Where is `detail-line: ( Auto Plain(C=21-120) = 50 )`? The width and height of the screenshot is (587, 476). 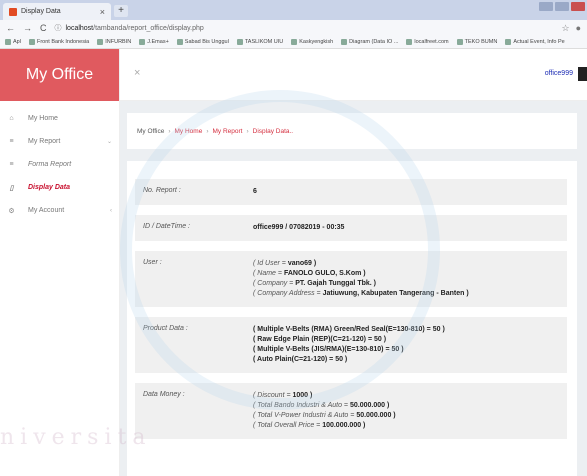
detail-line: ( Auto Plain(C=21-120) = 50 ) is located at coordinates (406, 360).